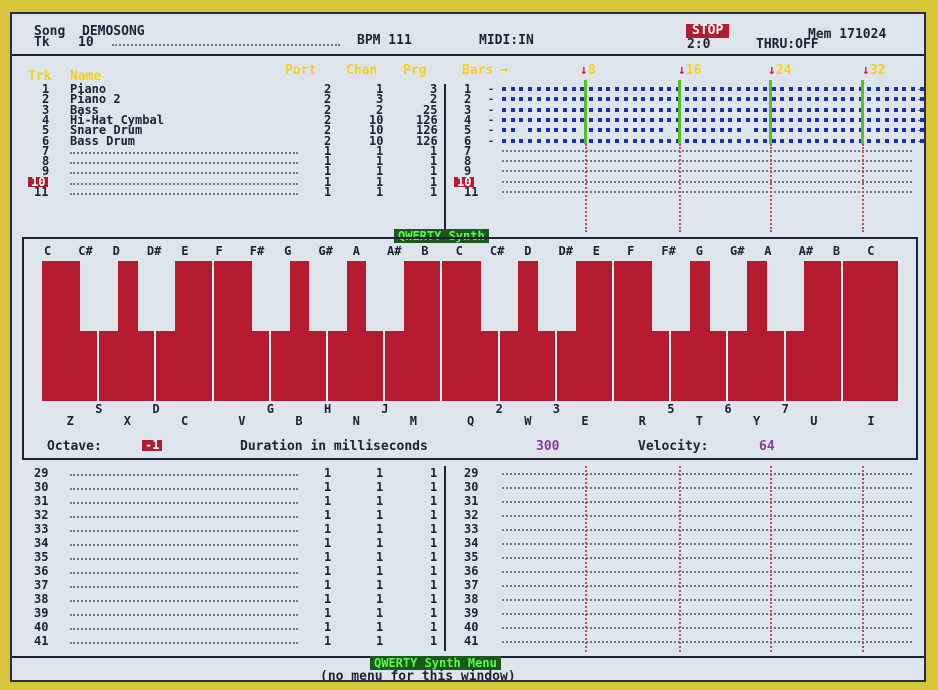 The width and height of the screenshot is (938, 690). I want to click on duration-value: 300, so click(547, 446).